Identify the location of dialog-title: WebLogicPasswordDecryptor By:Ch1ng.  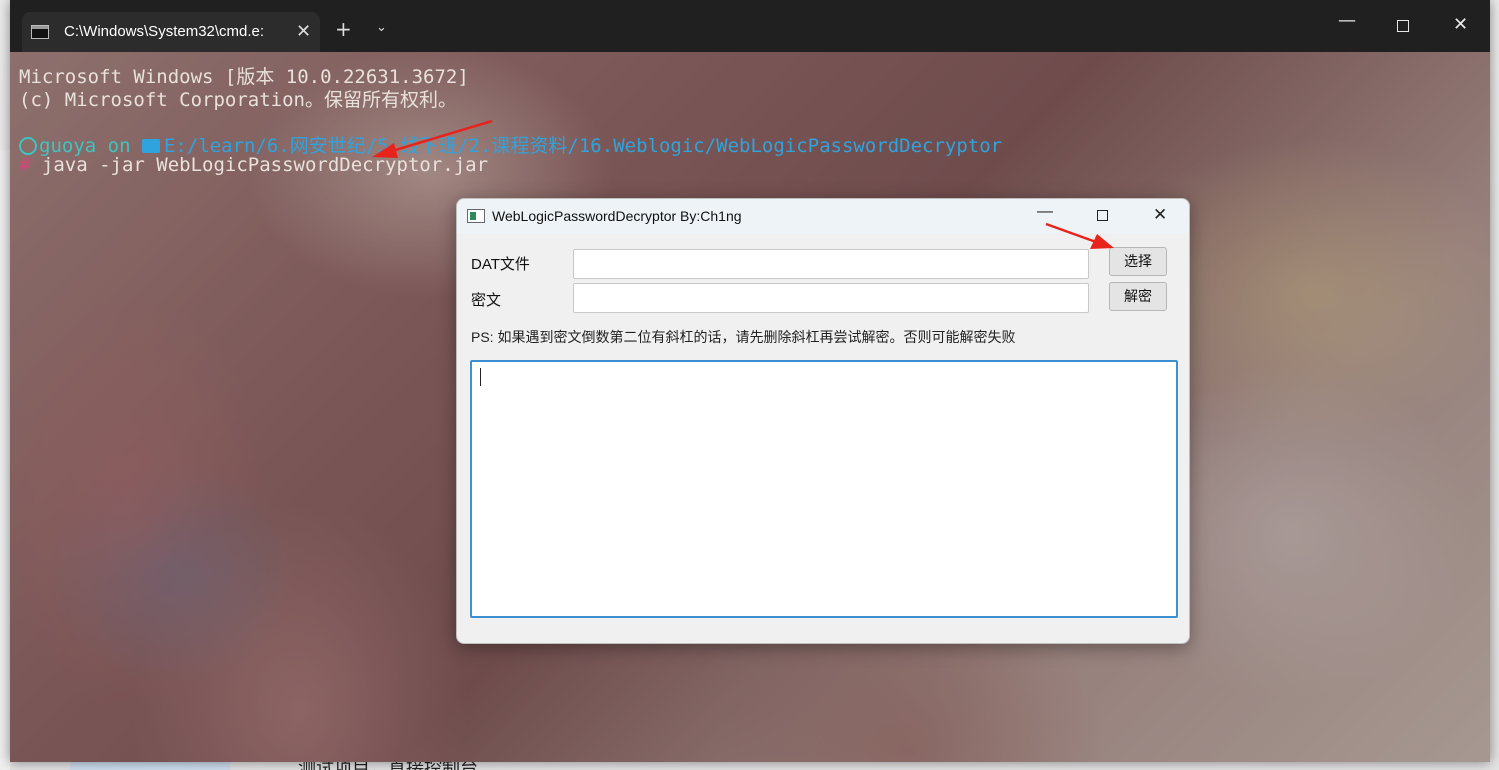
(617, 216).